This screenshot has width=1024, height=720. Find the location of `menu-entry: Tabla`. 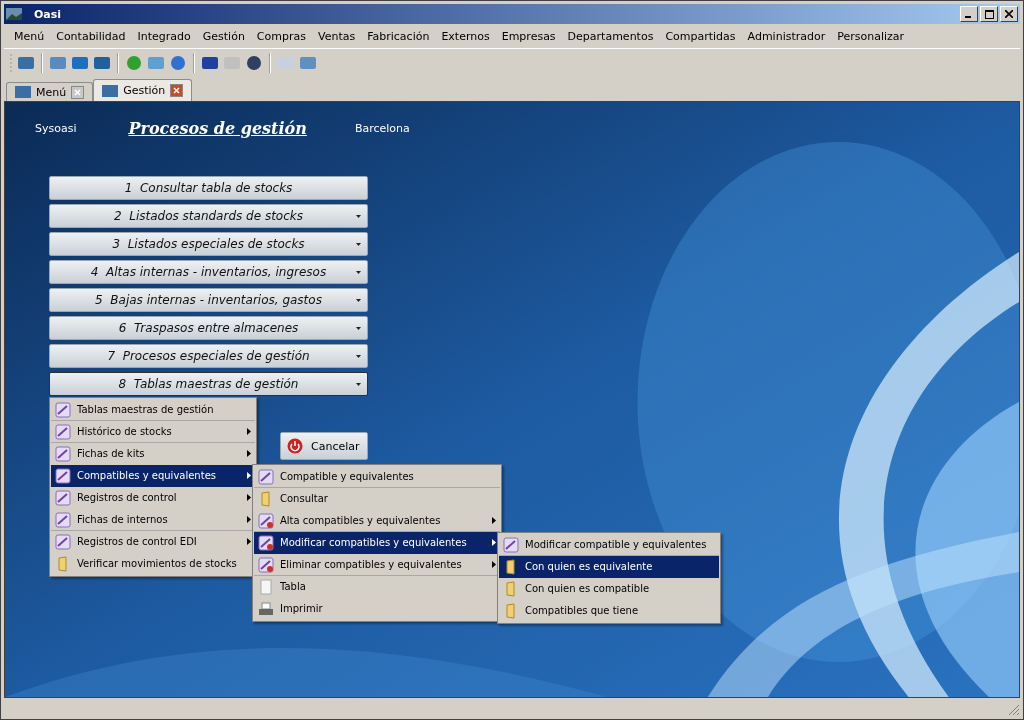

menu-entry: Tabla is located at coordinates (377, 587).